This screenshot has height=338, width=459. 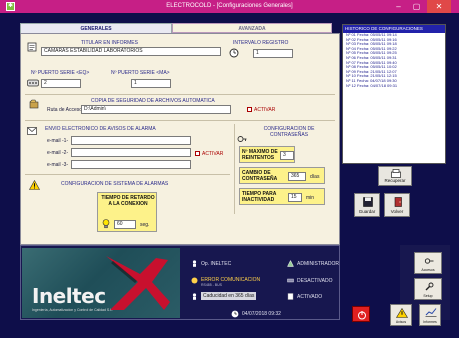 I want to click on inactividad-box: TIEMPO PARA INACTIVIDAD 15 min, so click(x=282, y=196).